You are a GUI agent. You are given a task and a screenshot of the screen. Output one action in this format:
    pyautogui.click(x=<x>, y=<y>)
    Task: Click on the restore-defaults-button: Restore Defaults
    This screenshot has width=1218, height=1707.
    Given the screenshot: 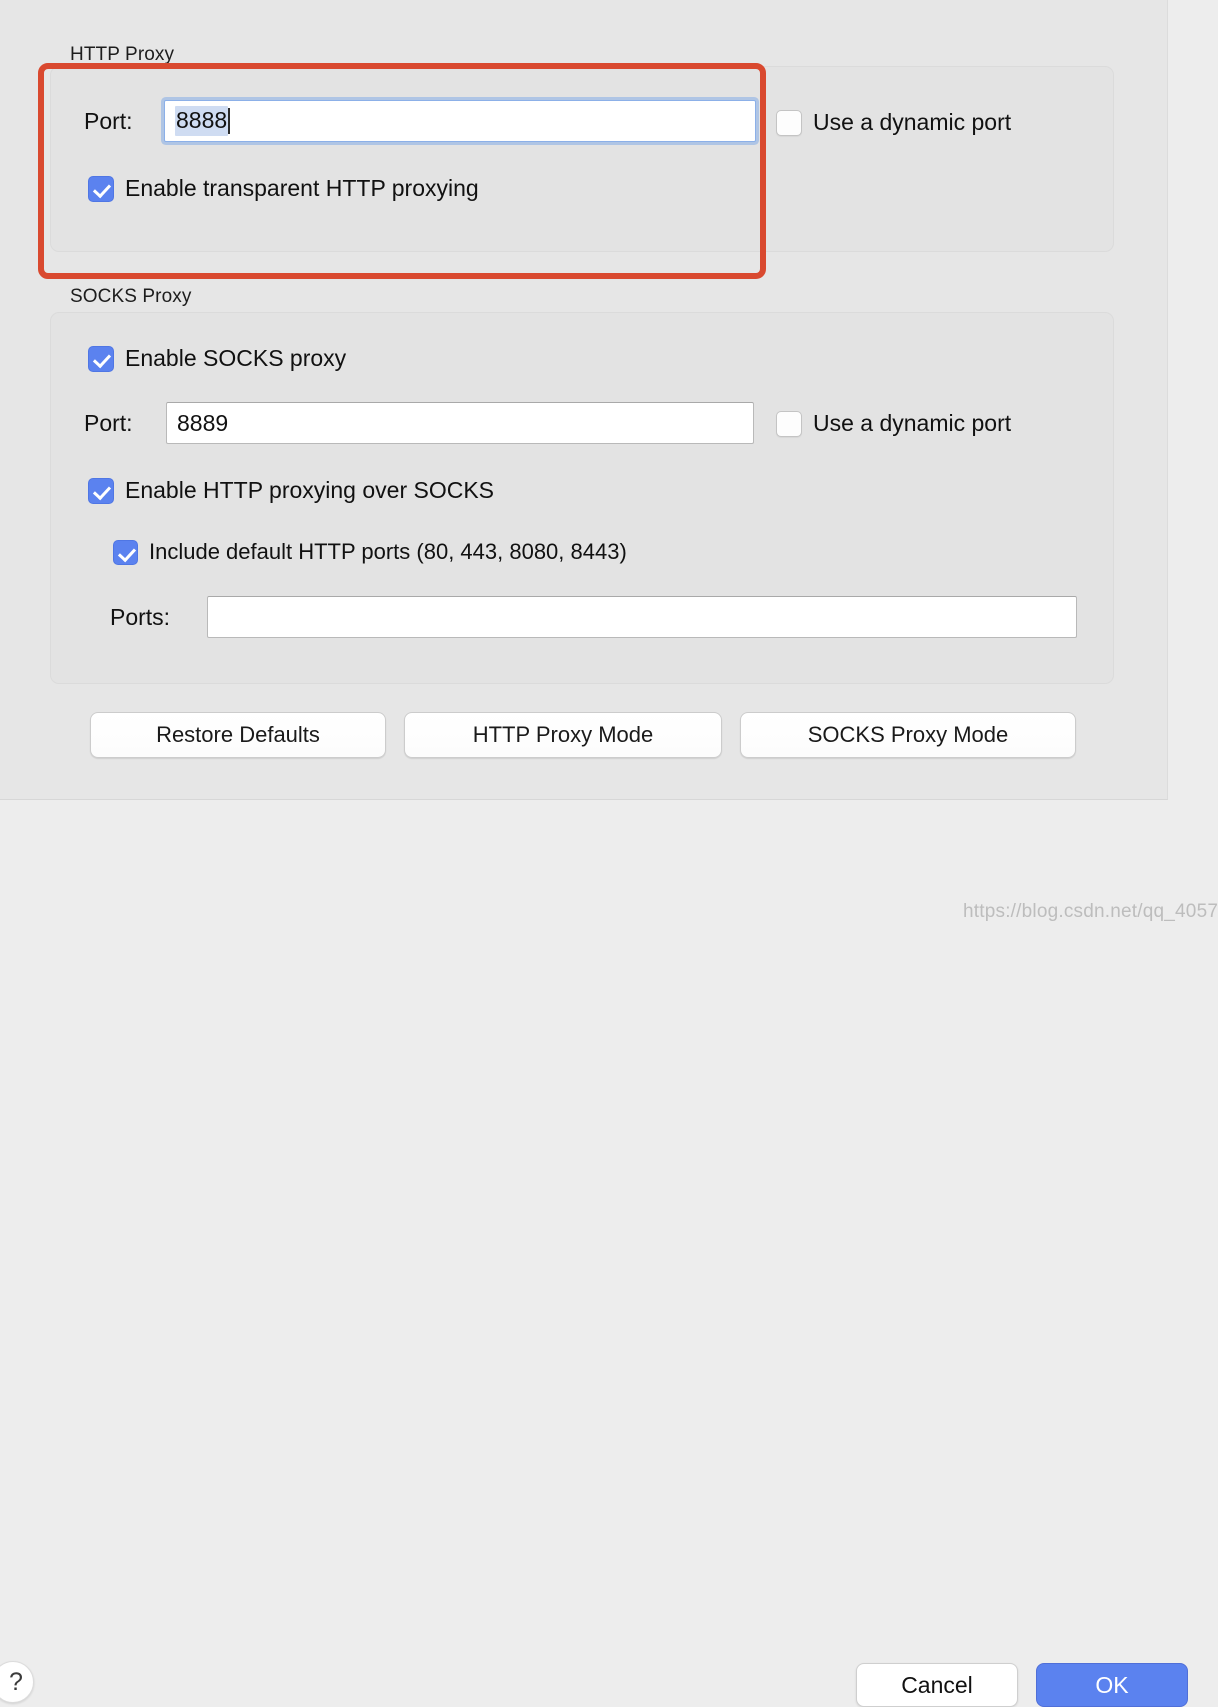 What is the action you would take?
    pyautogui.click(x=238, y=735)
    